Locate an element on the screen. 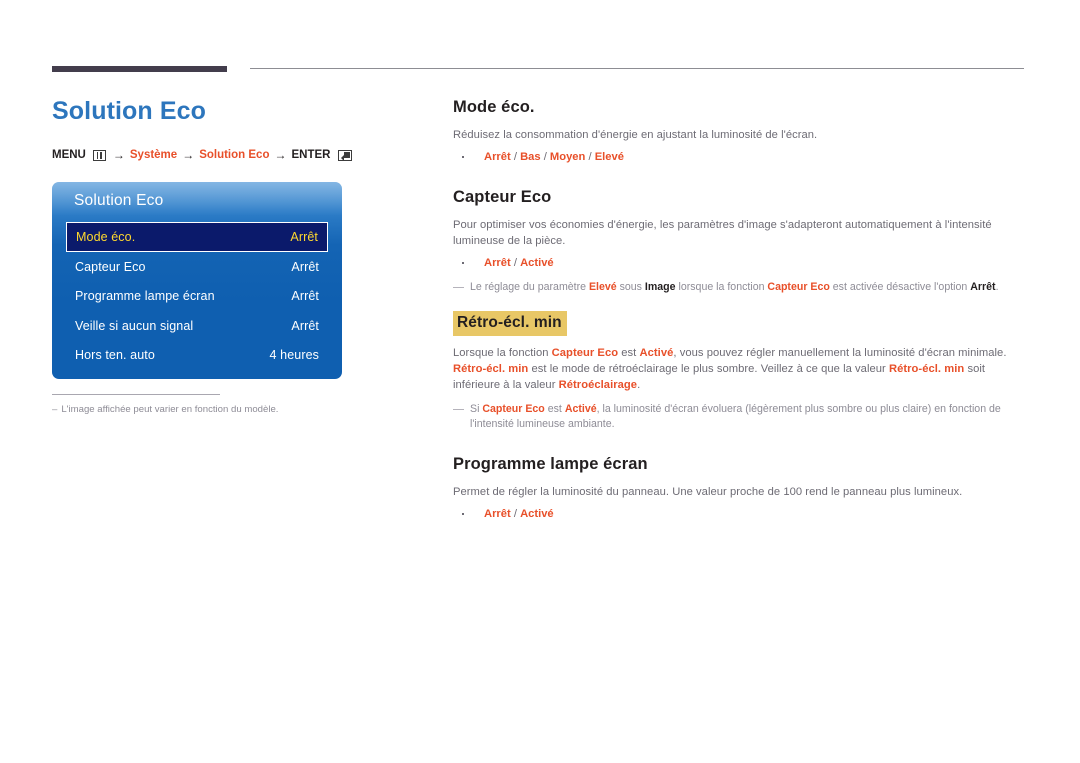 Image resolution: width=1080 pixels, height=763 pixels. breadcrumb-arrow-2: → is located at coordinates (188, 155).